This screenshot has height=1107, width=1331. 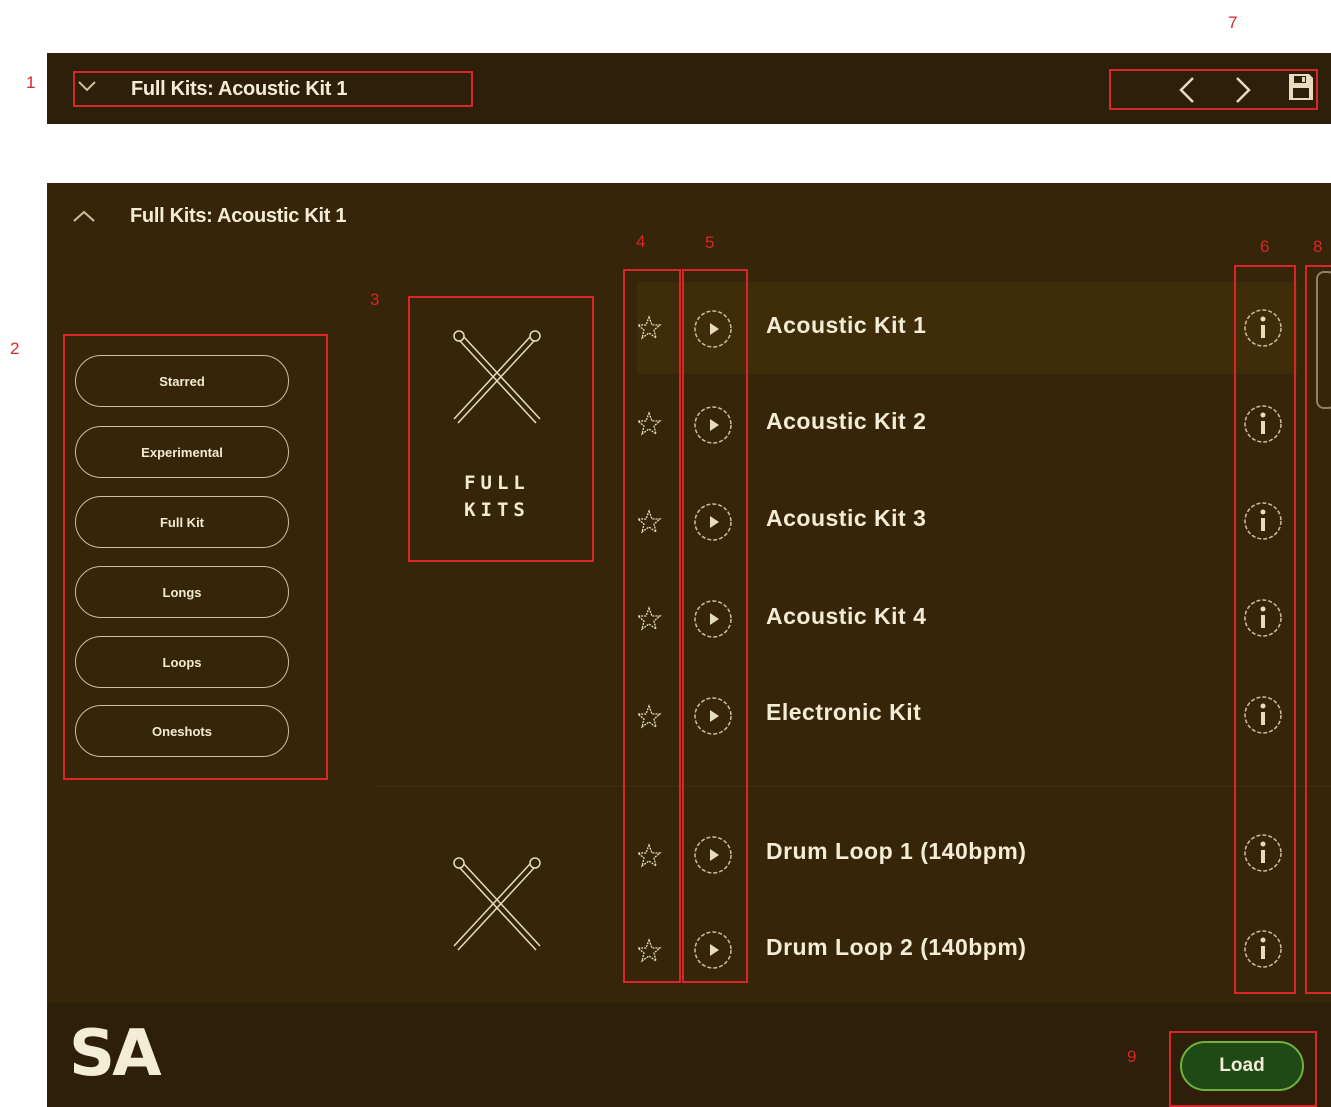 I want to click on annotation-number: 4, so click(x=641, y=241).